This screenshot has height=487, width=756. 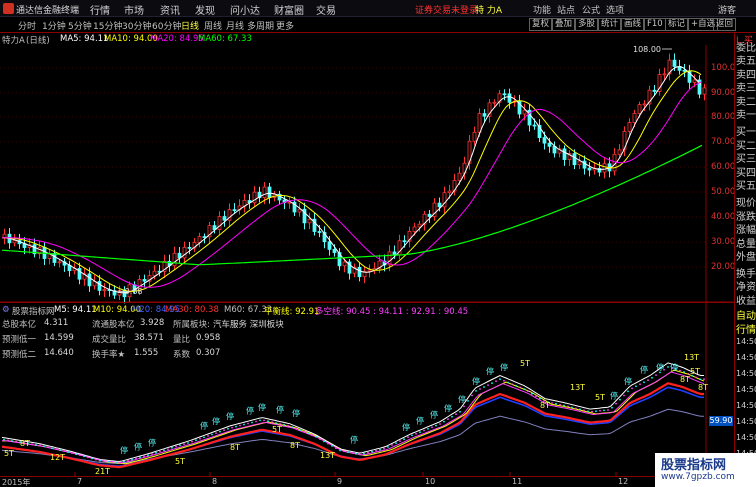 What do you see at coordinates (149, 338) in the screenshot?
I see `info-volume-ratio-value: 38.571` at bounding box center [149, 338].